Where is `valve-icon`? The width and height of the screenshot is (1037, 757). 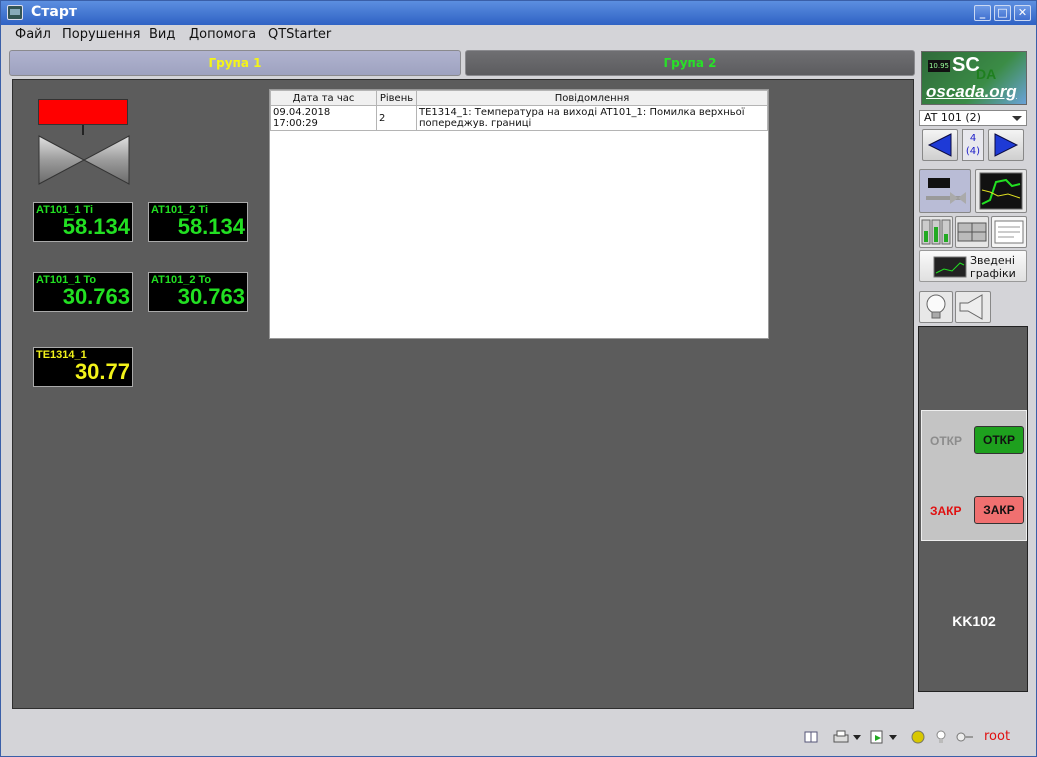 valve-icon is located at coordinates (84, 160).